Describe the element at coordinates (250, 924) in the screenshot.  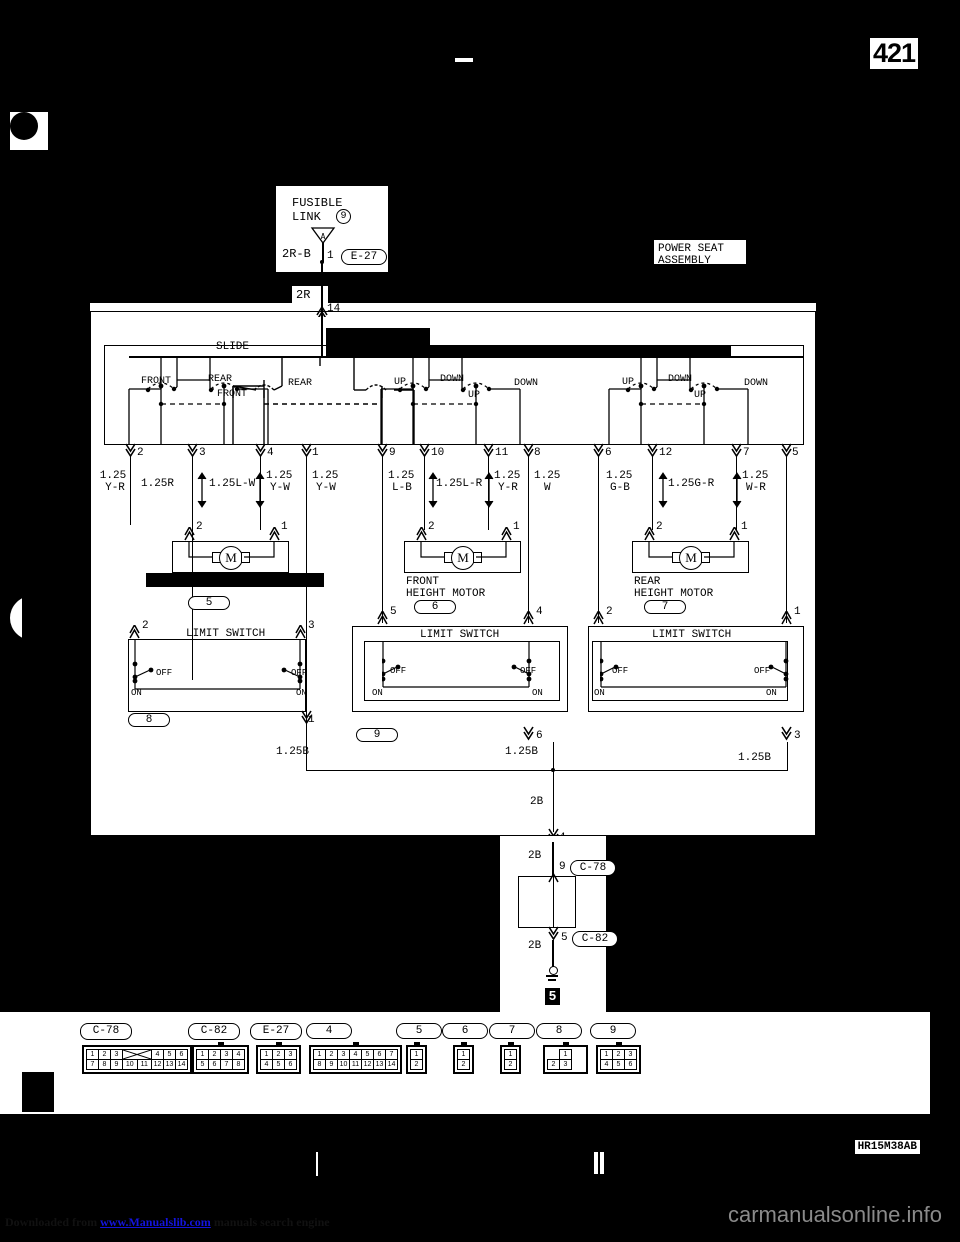
I see `mask-bottom-band` at that location.